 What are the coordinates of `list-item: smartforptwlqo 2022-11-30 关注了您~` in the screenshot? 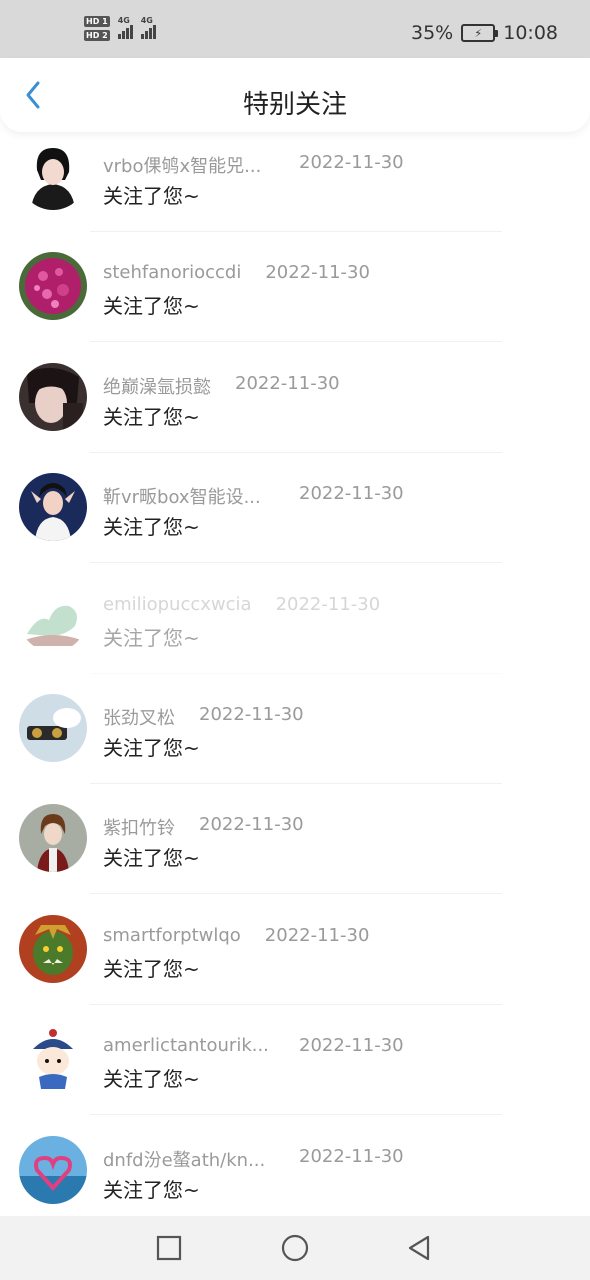 It's located at (295, 960).